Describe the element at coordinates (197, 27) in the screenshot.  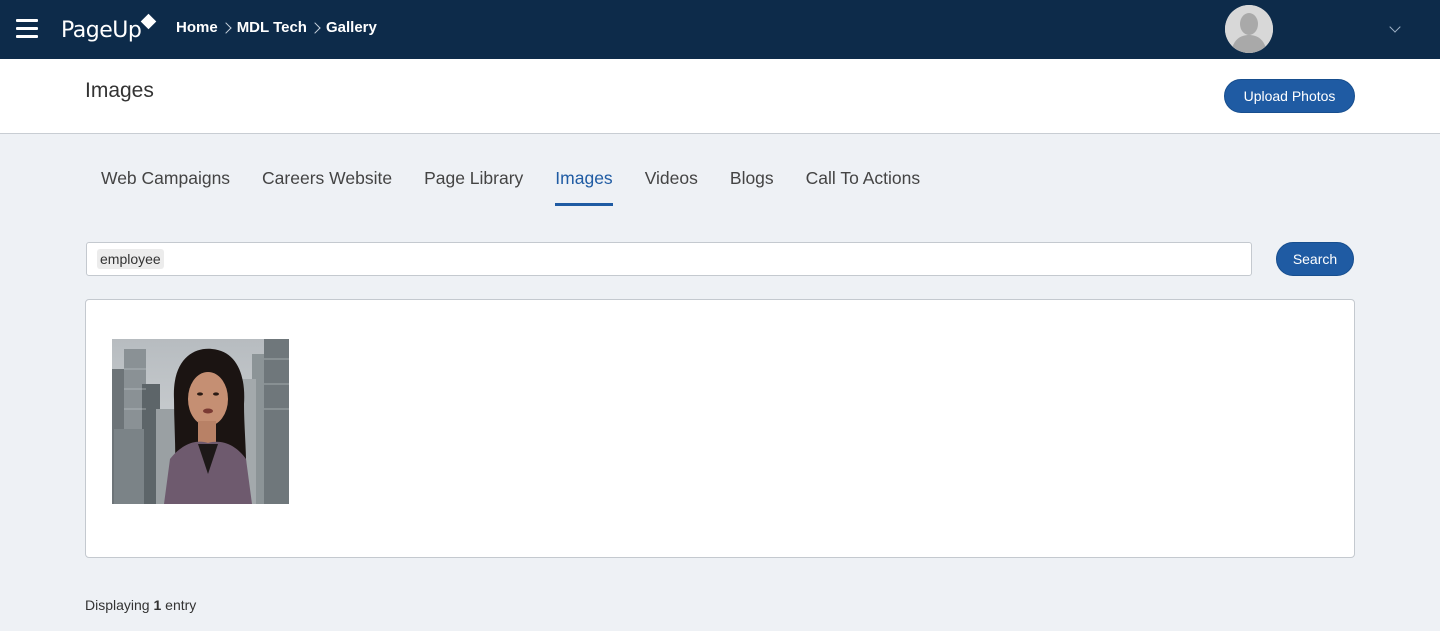
I see `breadcrumb-home: Home` at that location.